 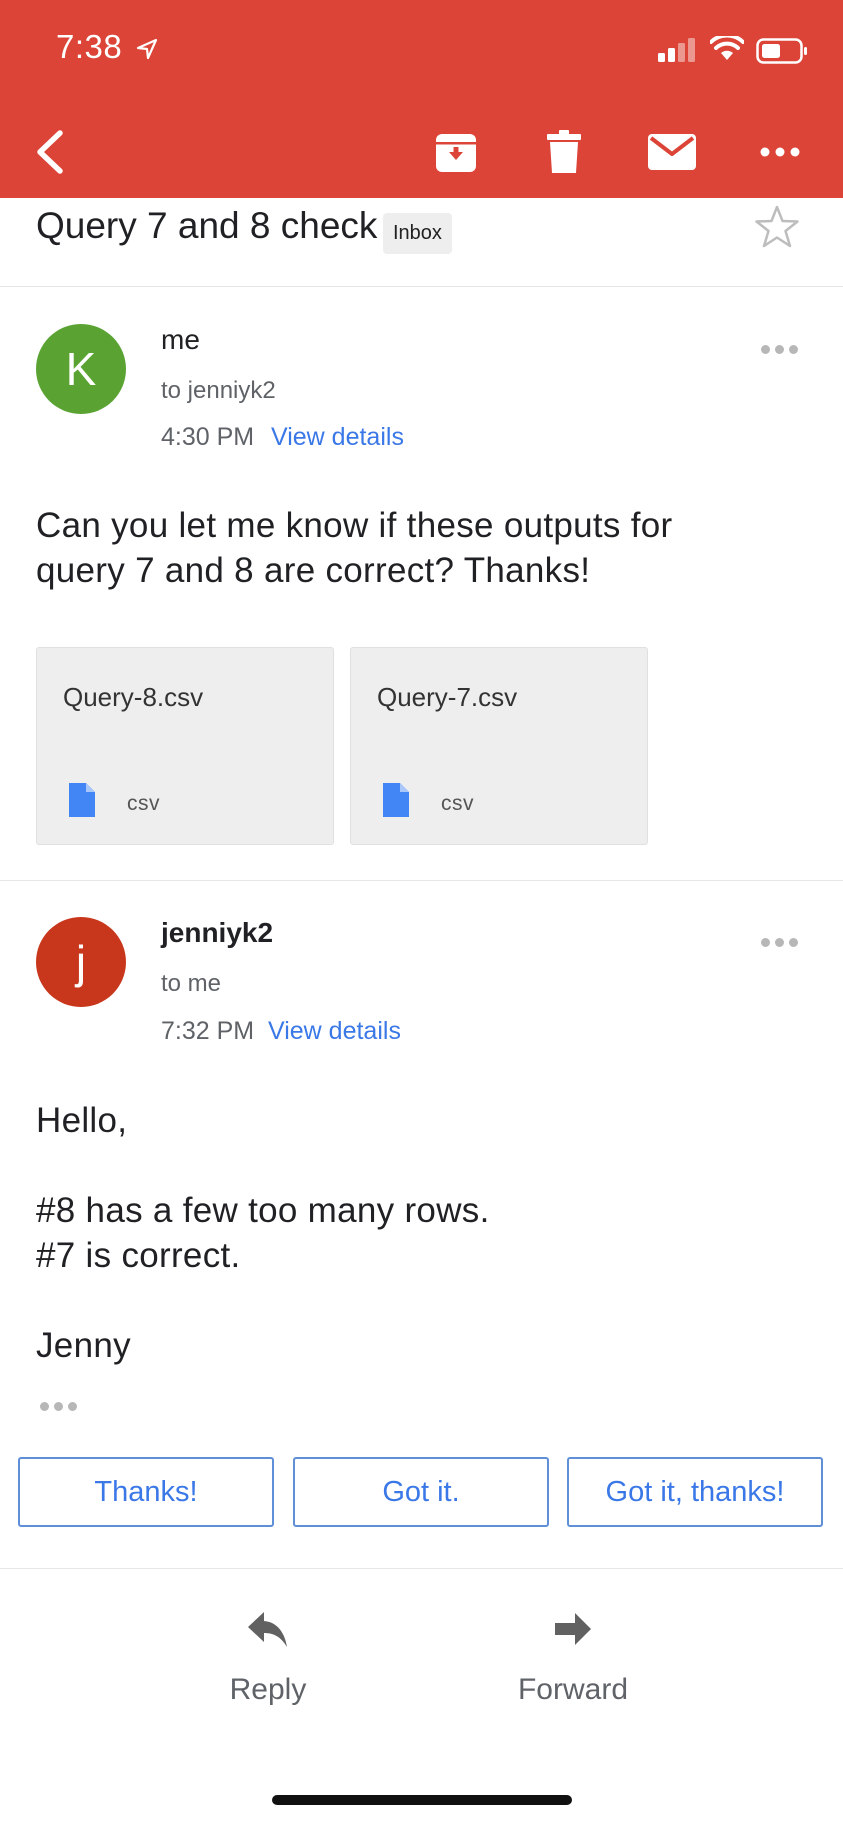 I want to click on show-trimmed-content-icon, so click(x=58, y=1406).